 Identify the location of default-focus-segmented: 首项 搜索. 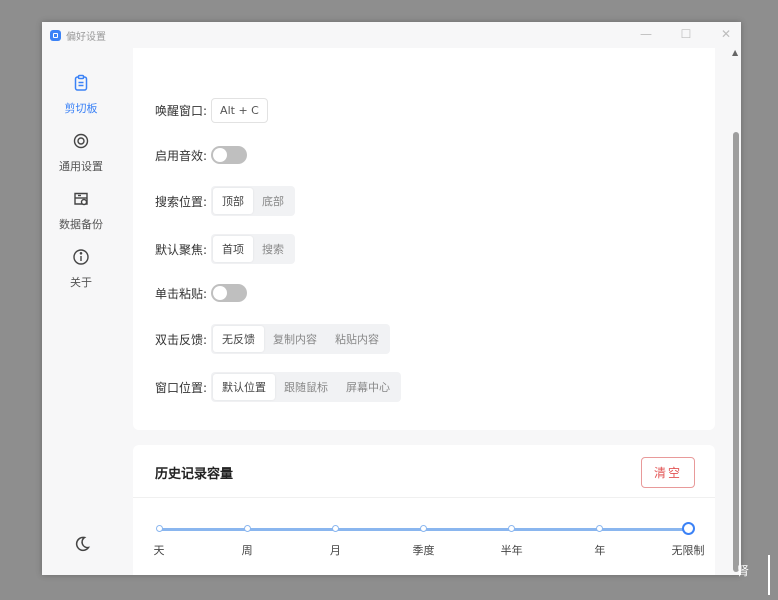
(253, 249).